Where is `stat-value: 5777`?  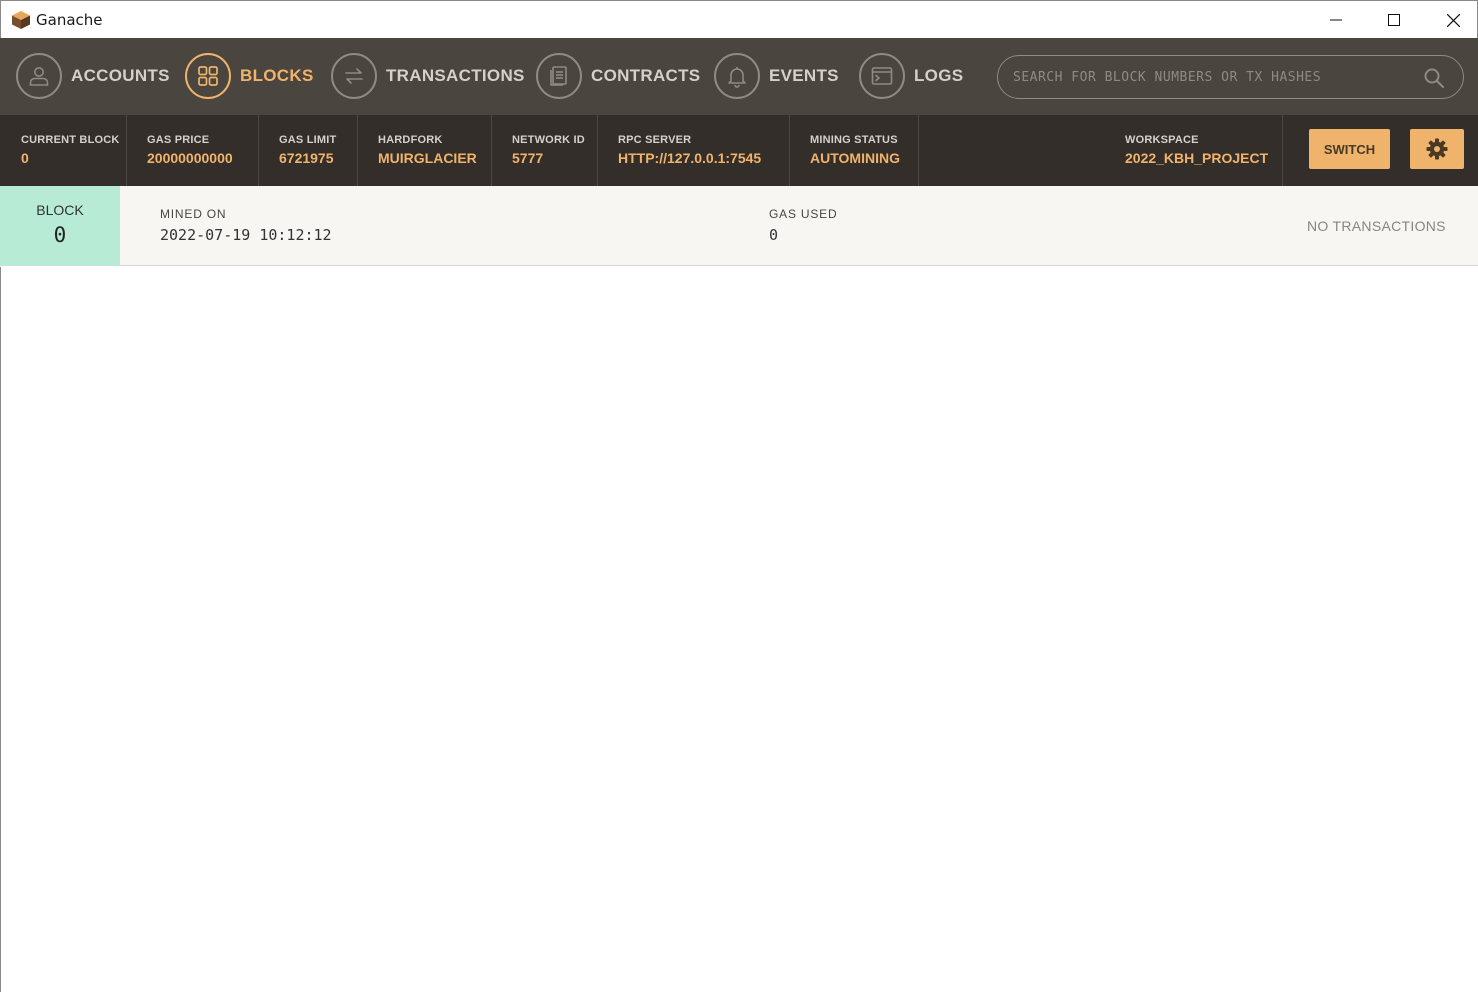
stat-value: 5777 is located at coordinates (528, 158).